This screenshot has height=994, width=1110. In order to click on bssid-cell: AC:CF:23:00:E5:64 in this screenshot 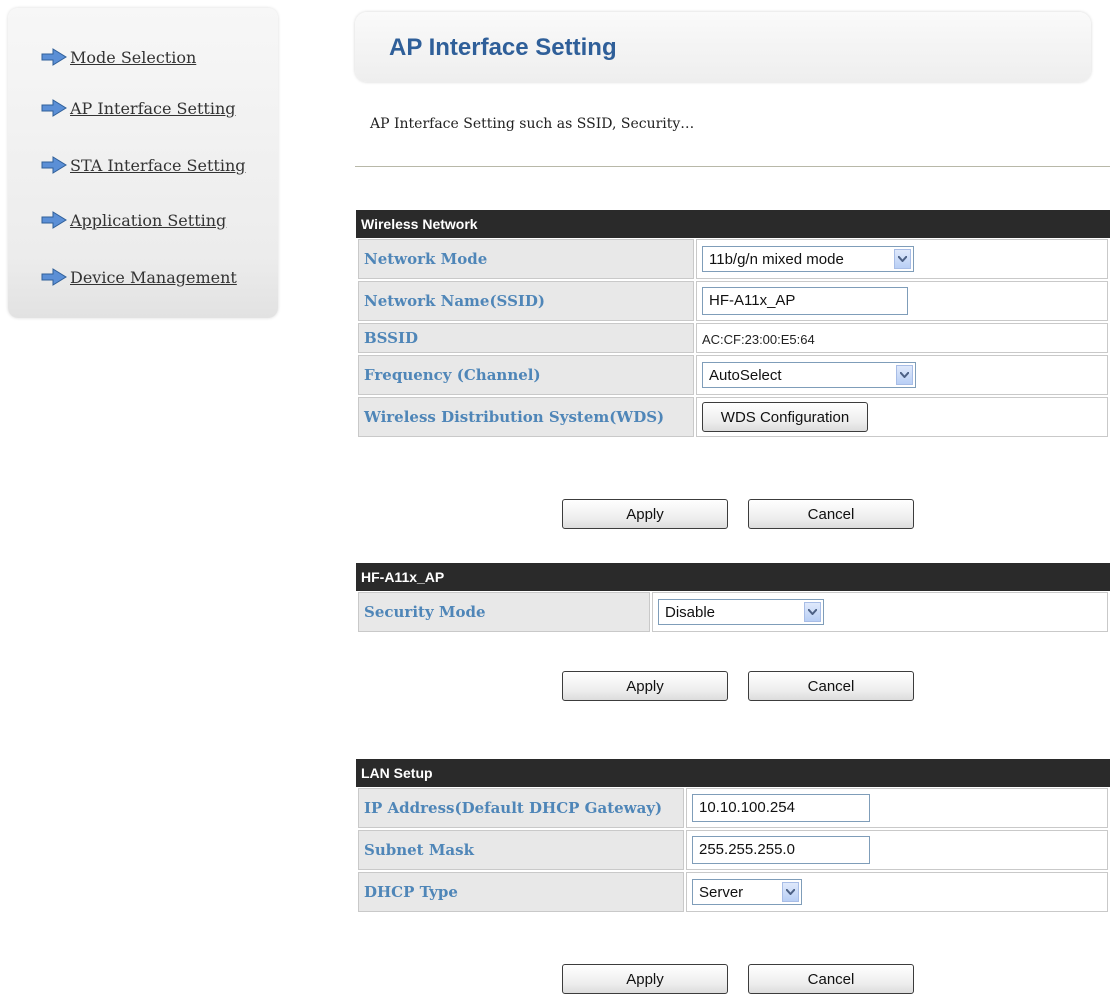, I will do `click(902, 338)`.